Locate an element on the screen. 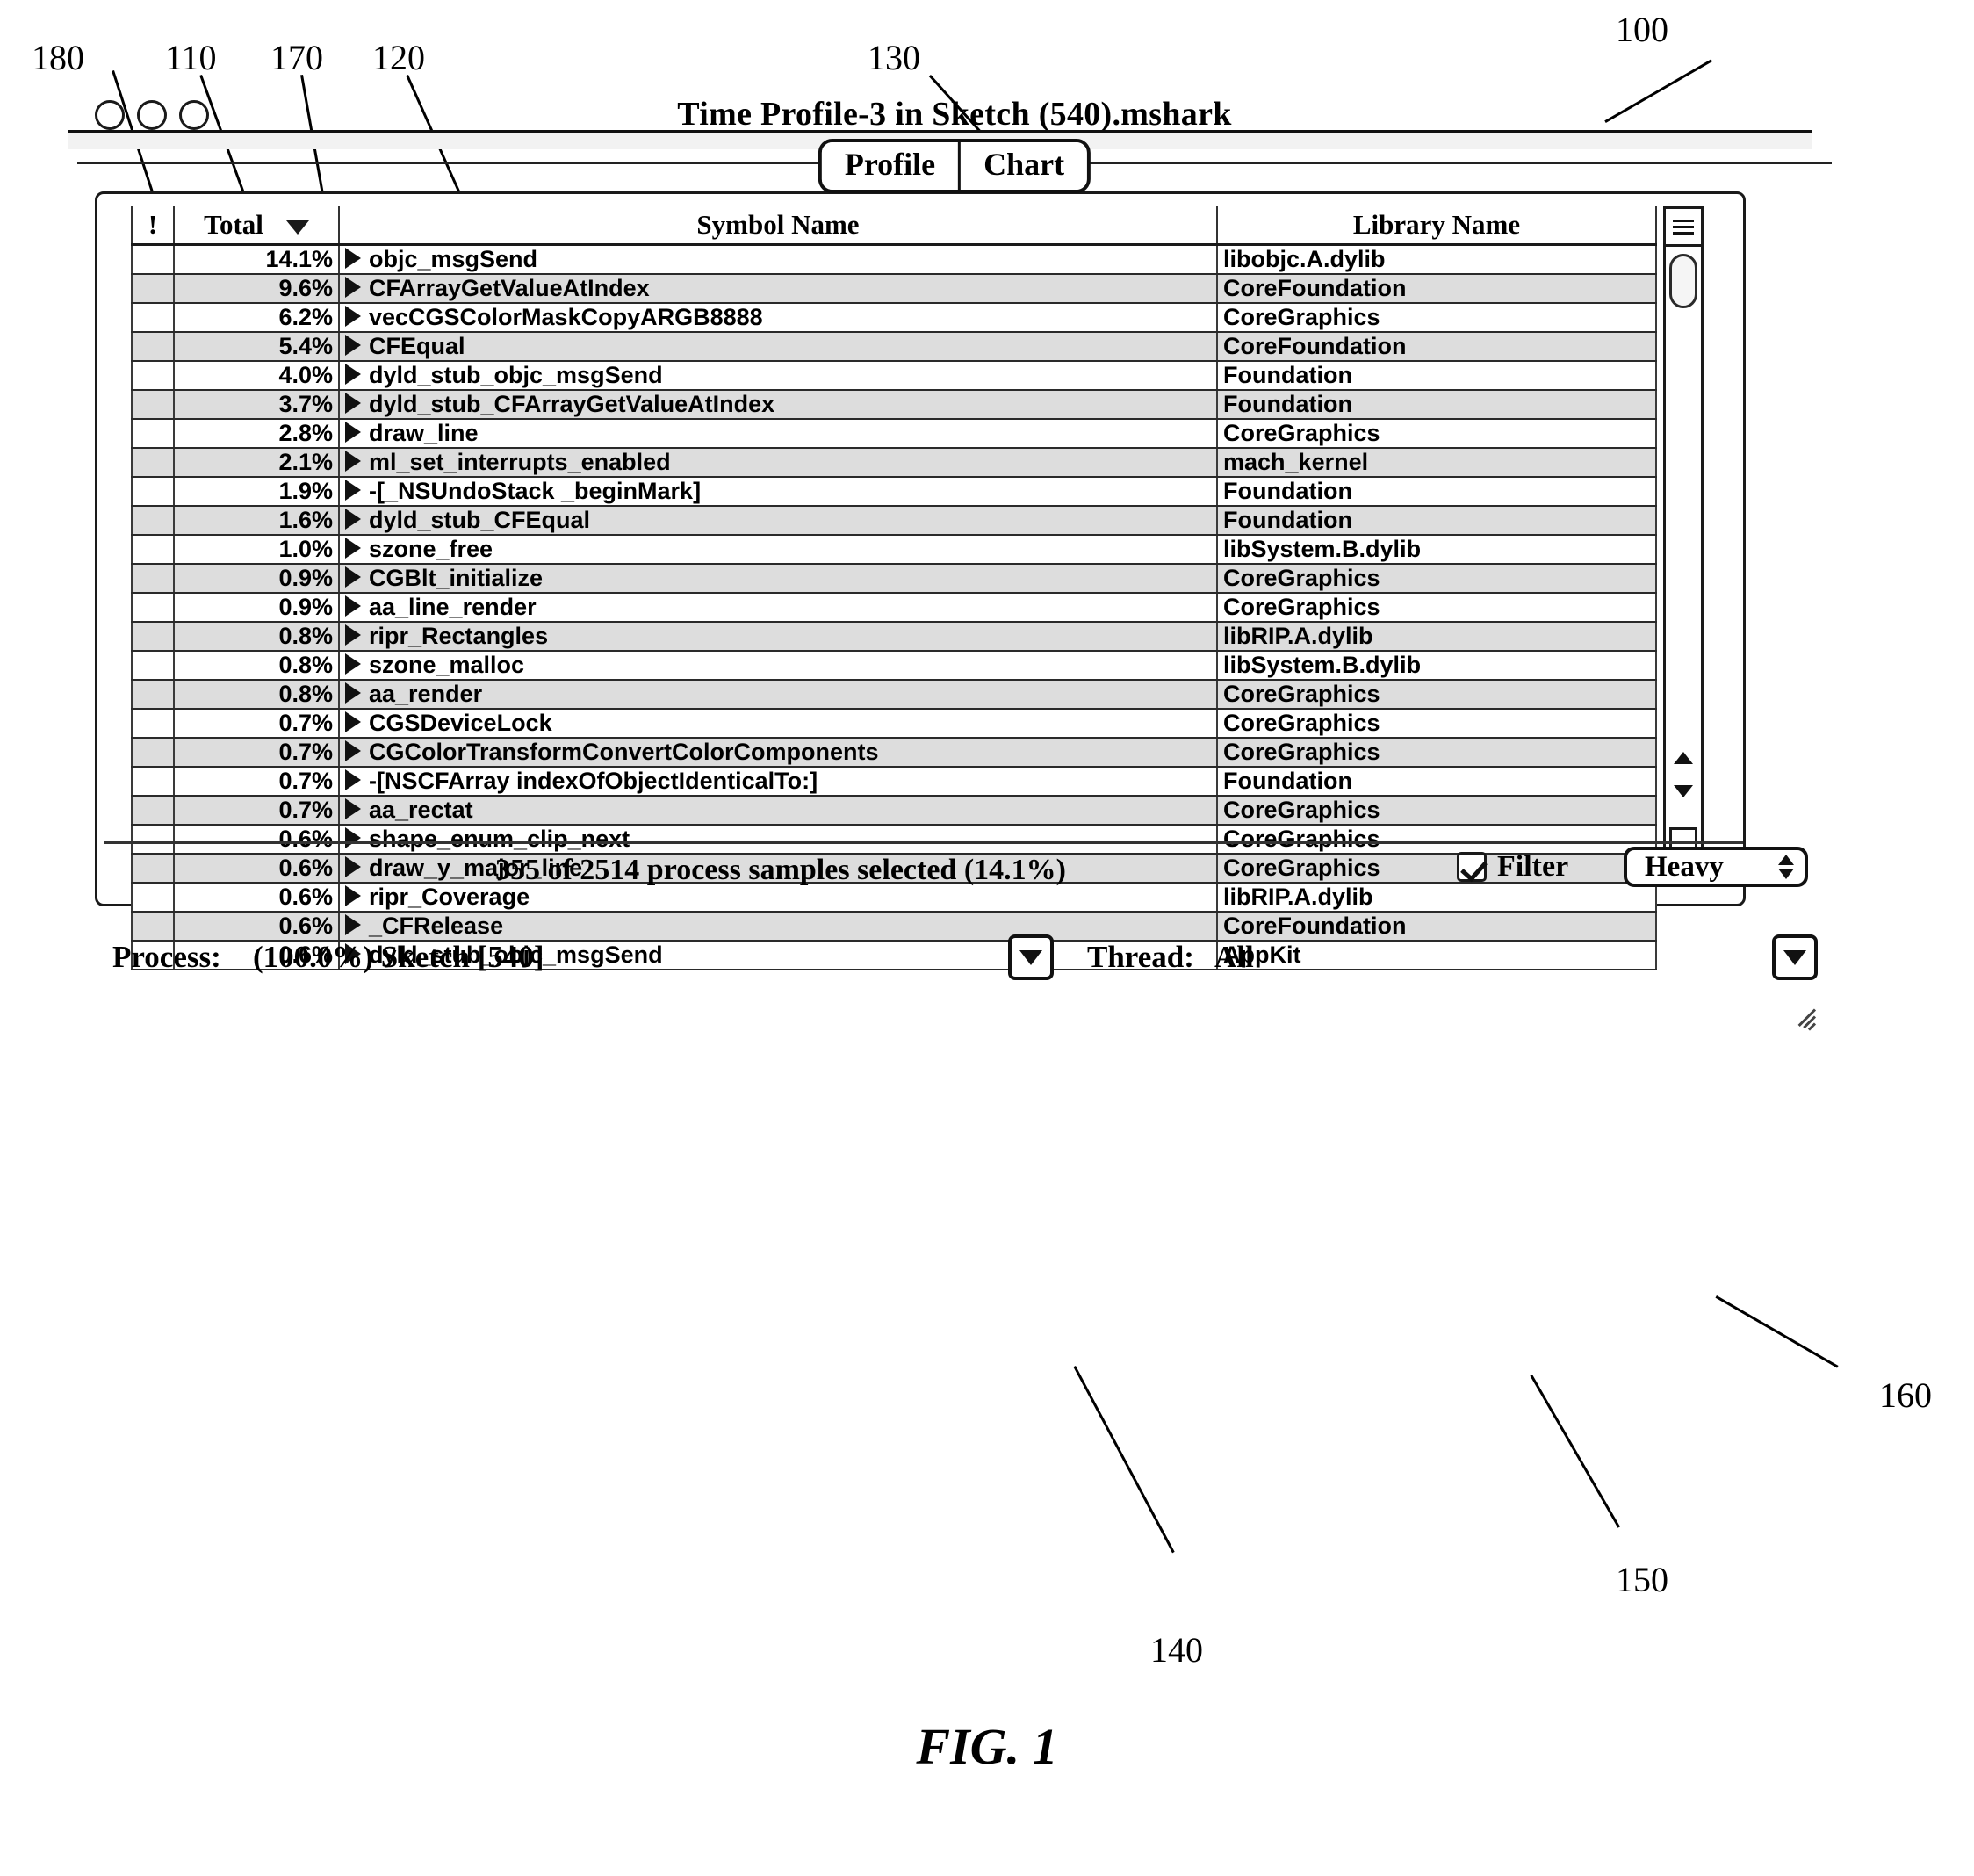 The image size is (1974, 1876). row-symbol-cell: aa_line_render is located at coordinates (778, 608).